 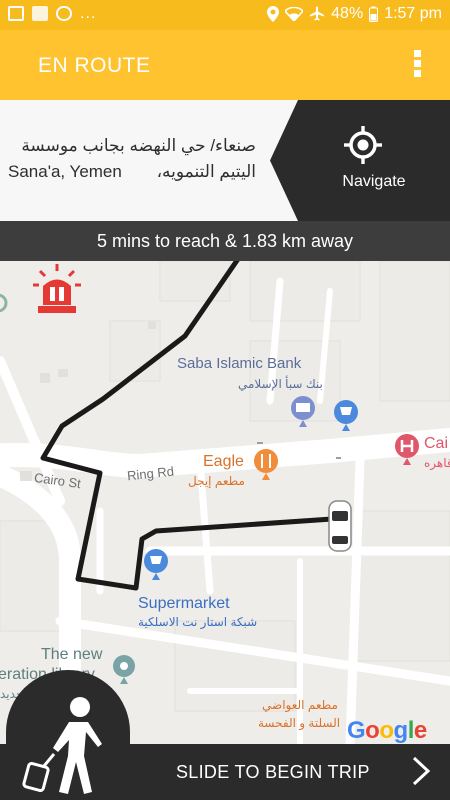 What do you see at coordinates (273, 14) in the screenshot?
I see `location-pin-icon` at bounding box center [273, 14].